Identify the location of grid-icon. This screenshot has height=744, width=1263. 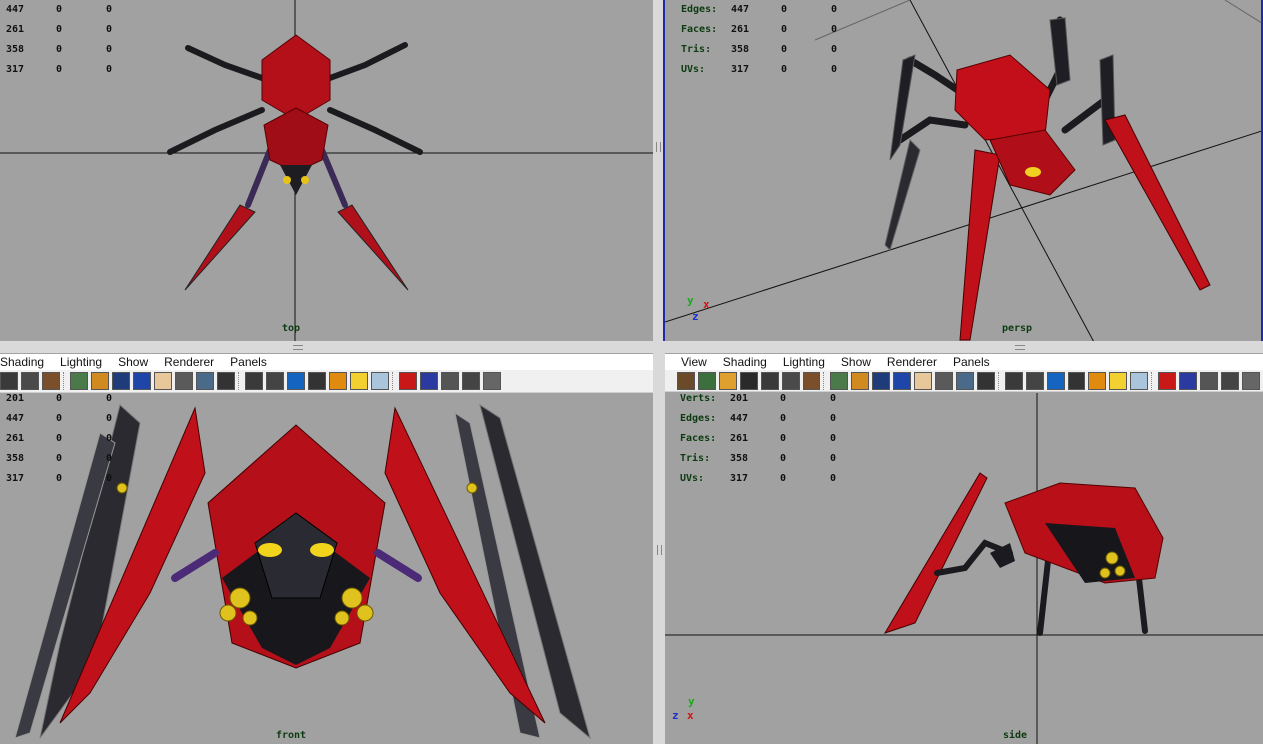
(748, 380).